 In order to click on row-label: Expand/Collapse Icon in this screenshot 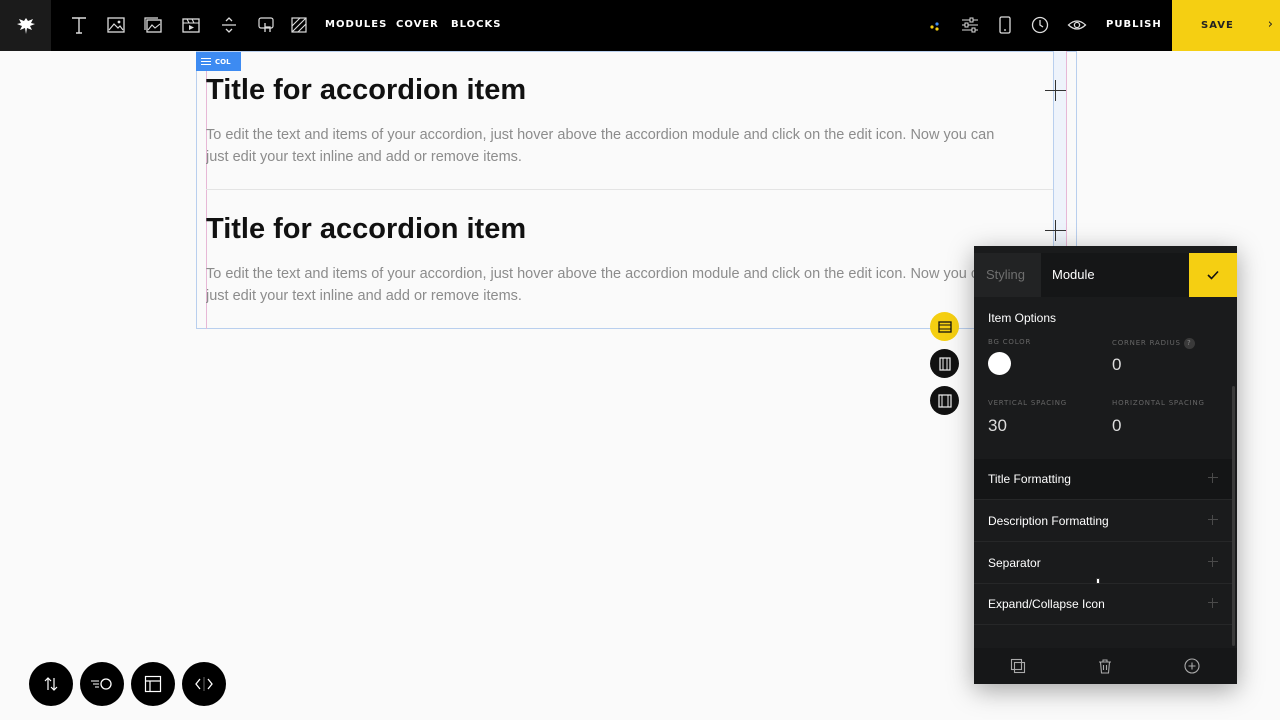, I will do `click(1046, 604)`.